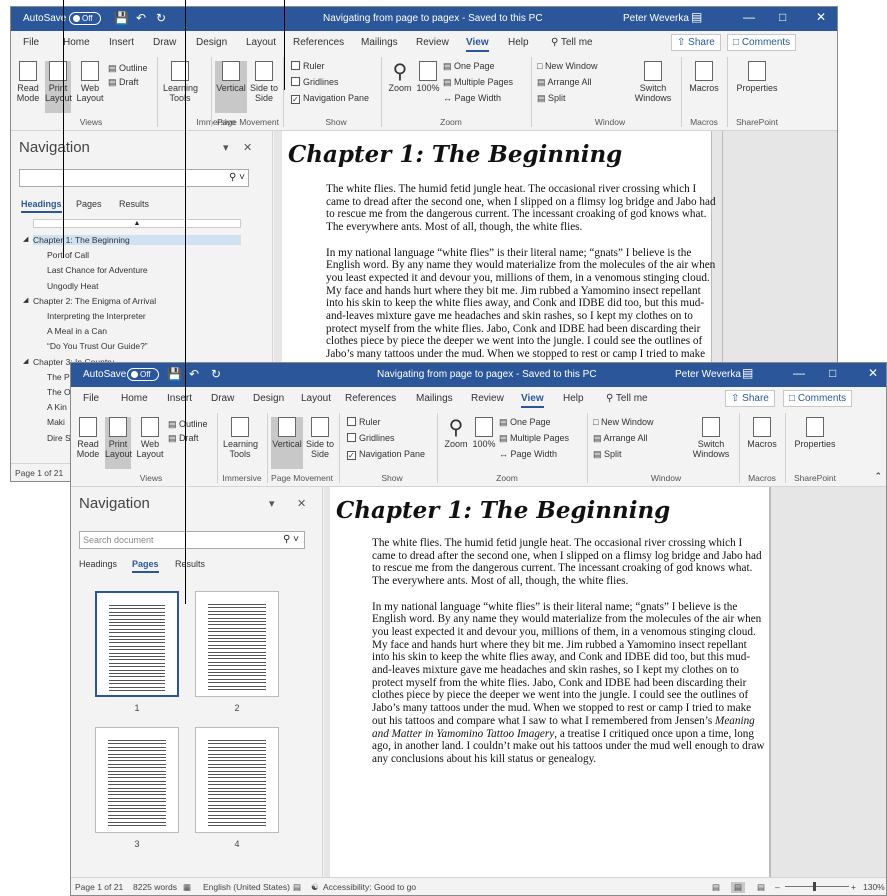 The height and width of the screenshot is (896, 887). Describe the element at coordinates (99, 887) in the screenshot. I see `page-count: Page 1 of 21` at that location.